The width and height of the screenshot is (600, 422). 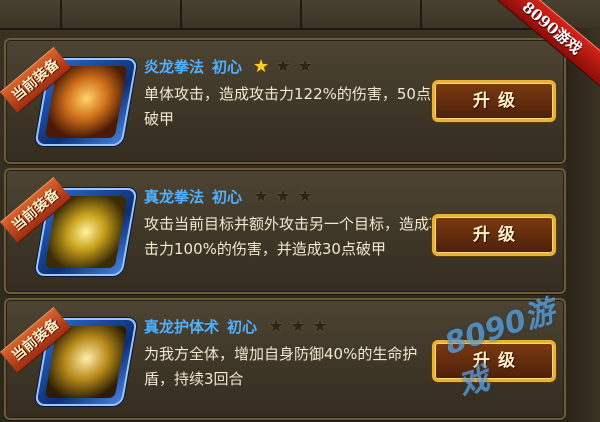 I want to click on skill-name: 炎龙拳法, so click(x=174, y=67).